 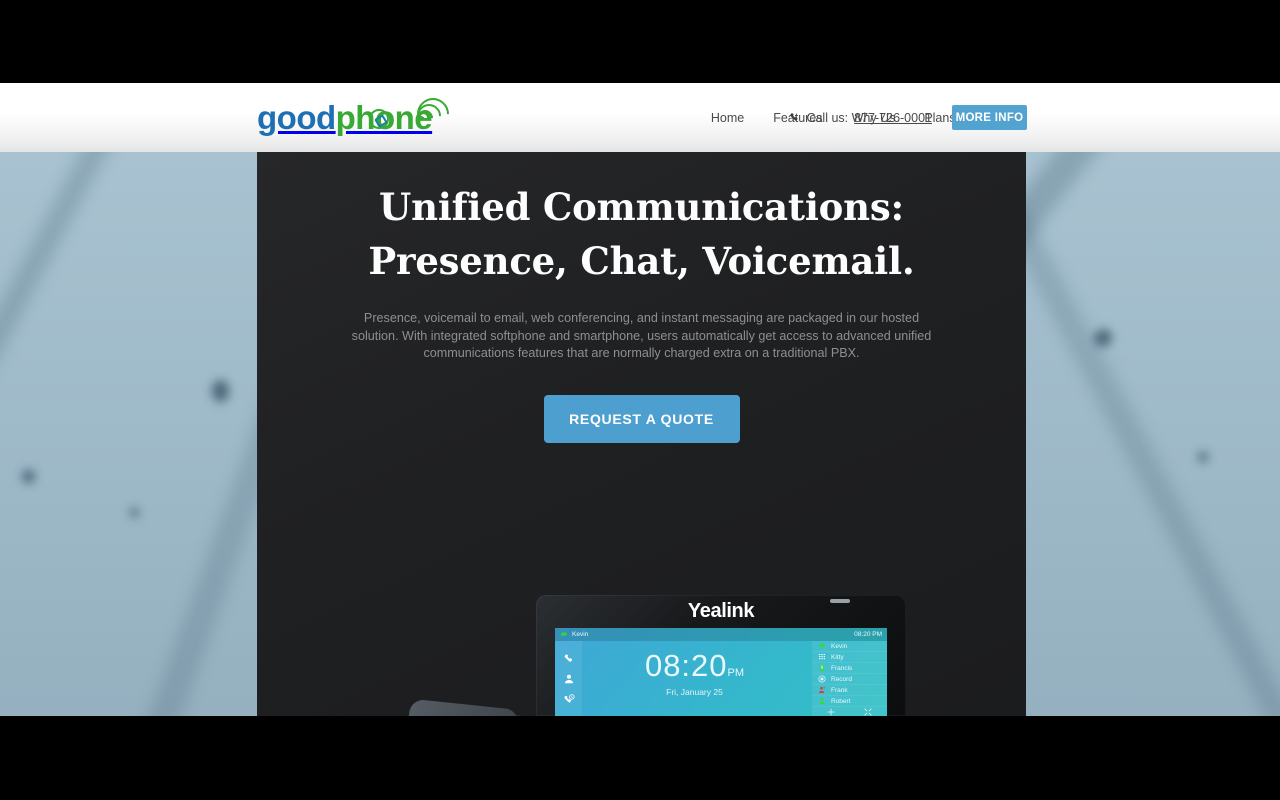 What do you see at coordinates (721, 634) in the screenshot?
I see `phone-status-bar: Kevin 08:20 PM` at bounding box center [721, 634].